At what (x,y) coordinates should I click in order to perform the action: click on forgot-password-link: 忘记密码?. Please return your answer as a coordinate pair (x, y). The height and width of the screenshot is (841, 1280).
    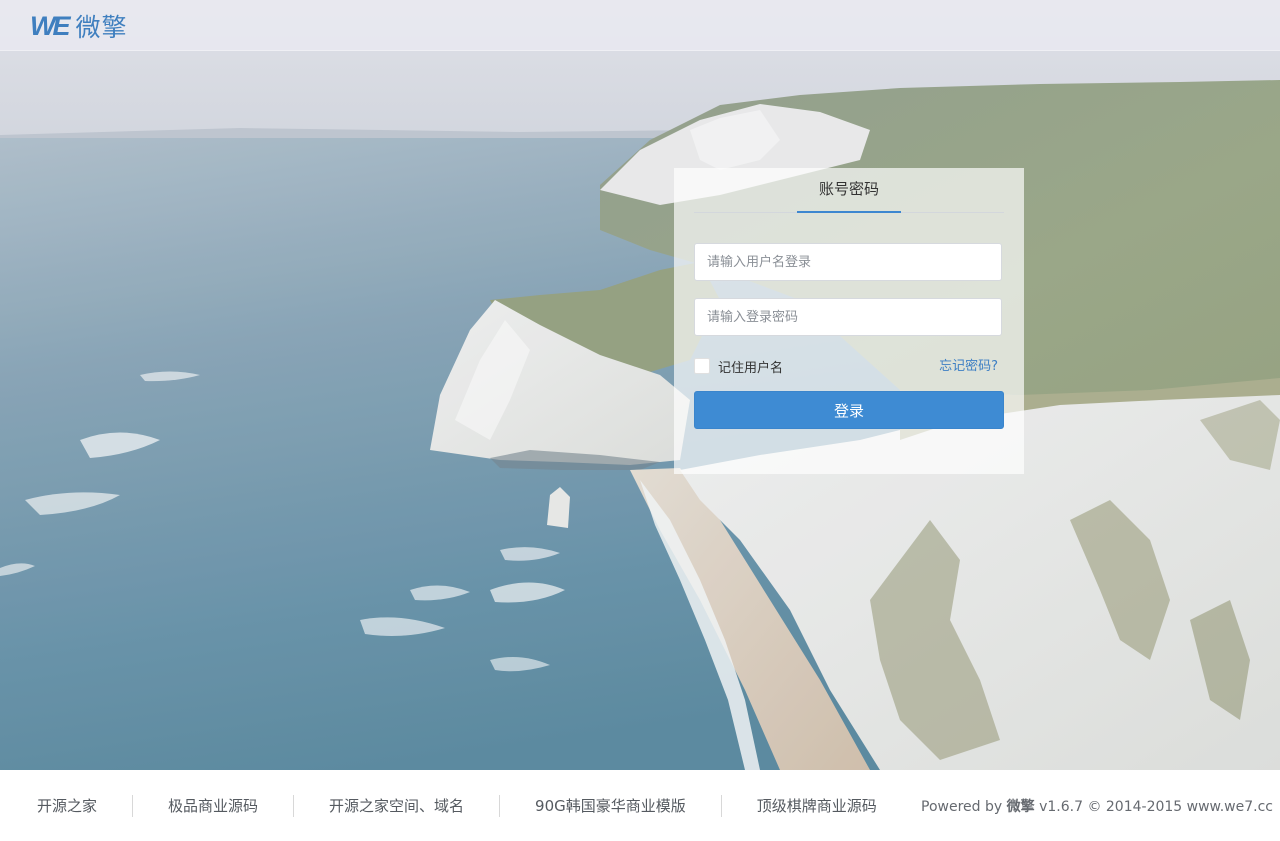
    Looking at the image, I should click on (968, 364).